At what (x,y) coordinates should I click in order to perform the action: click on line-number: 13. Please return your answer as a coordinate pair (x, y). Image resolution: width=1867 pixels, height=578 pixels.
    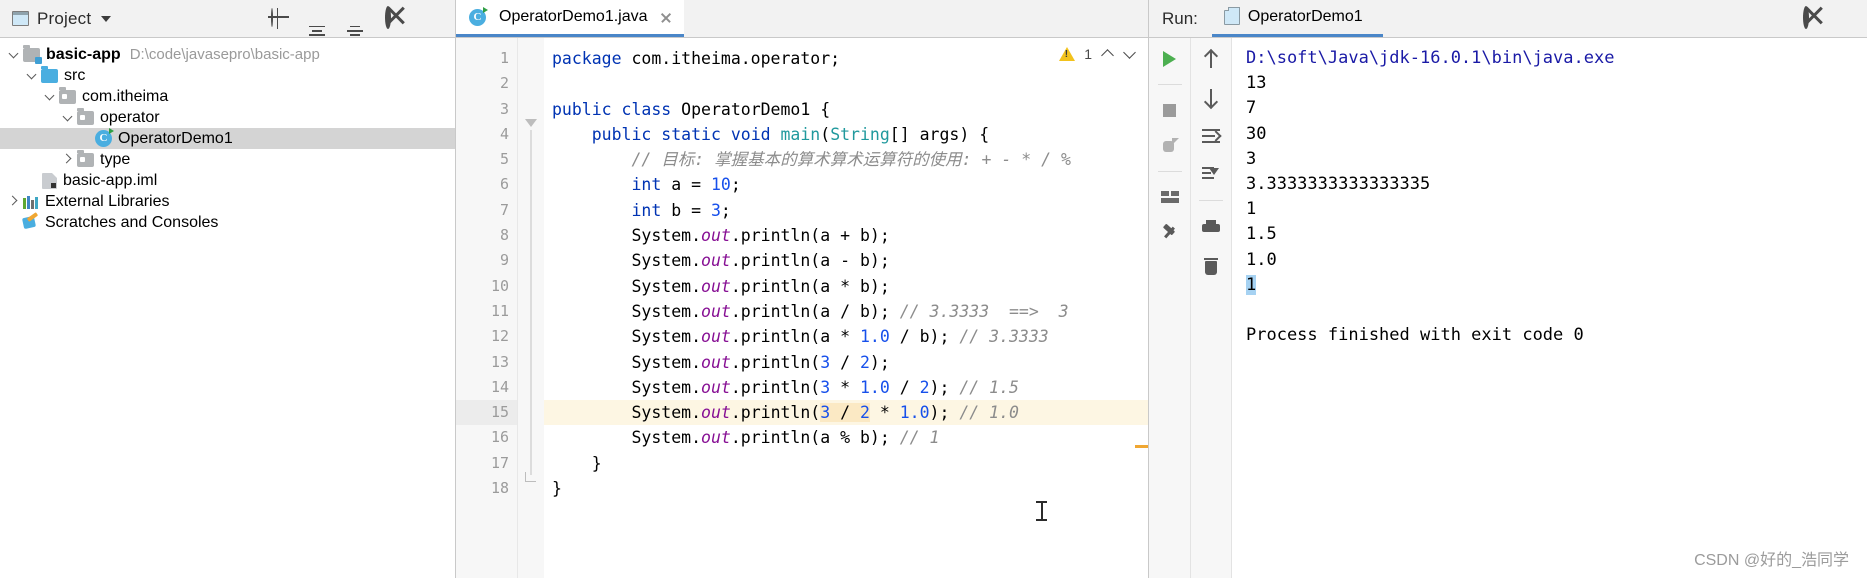
    Looking at the image, I should click on (499, 361).